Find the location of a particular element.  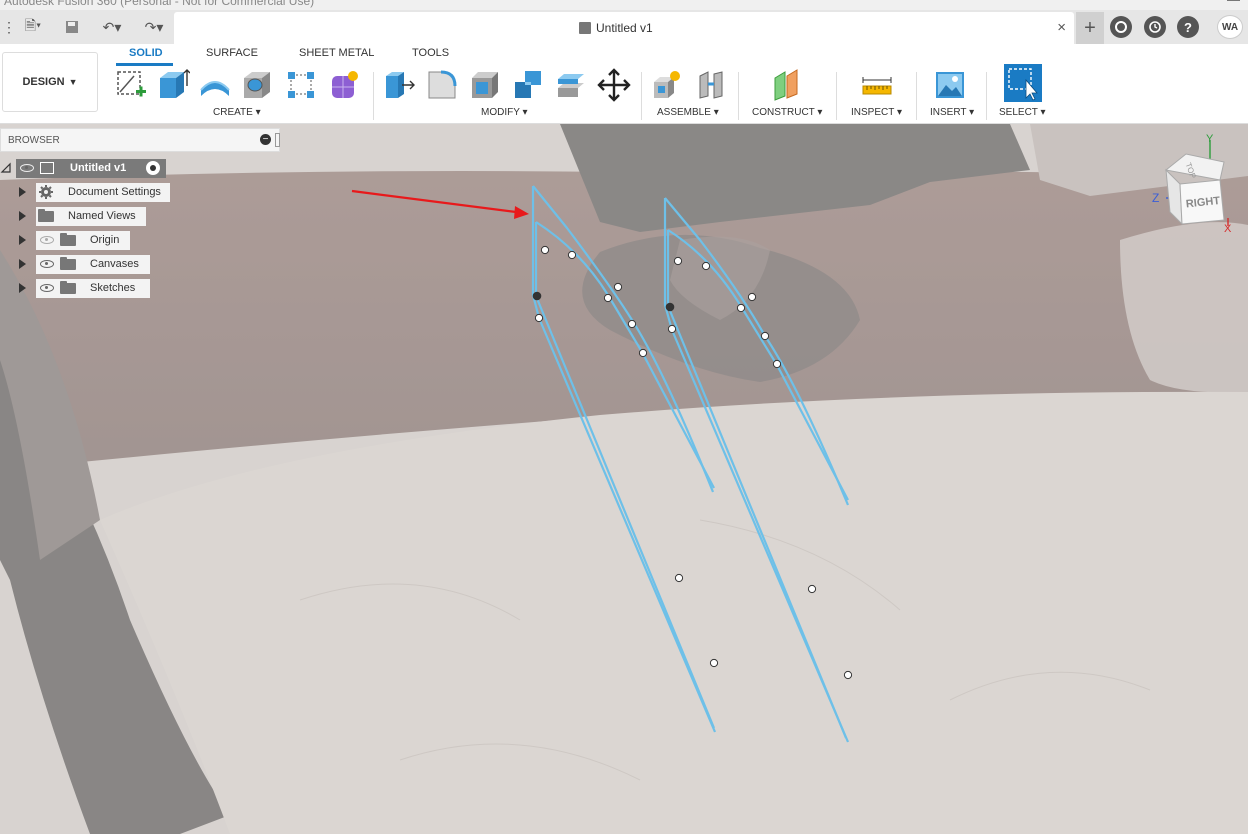

collapse-arrow-icon is located at coordinates (6, 168).